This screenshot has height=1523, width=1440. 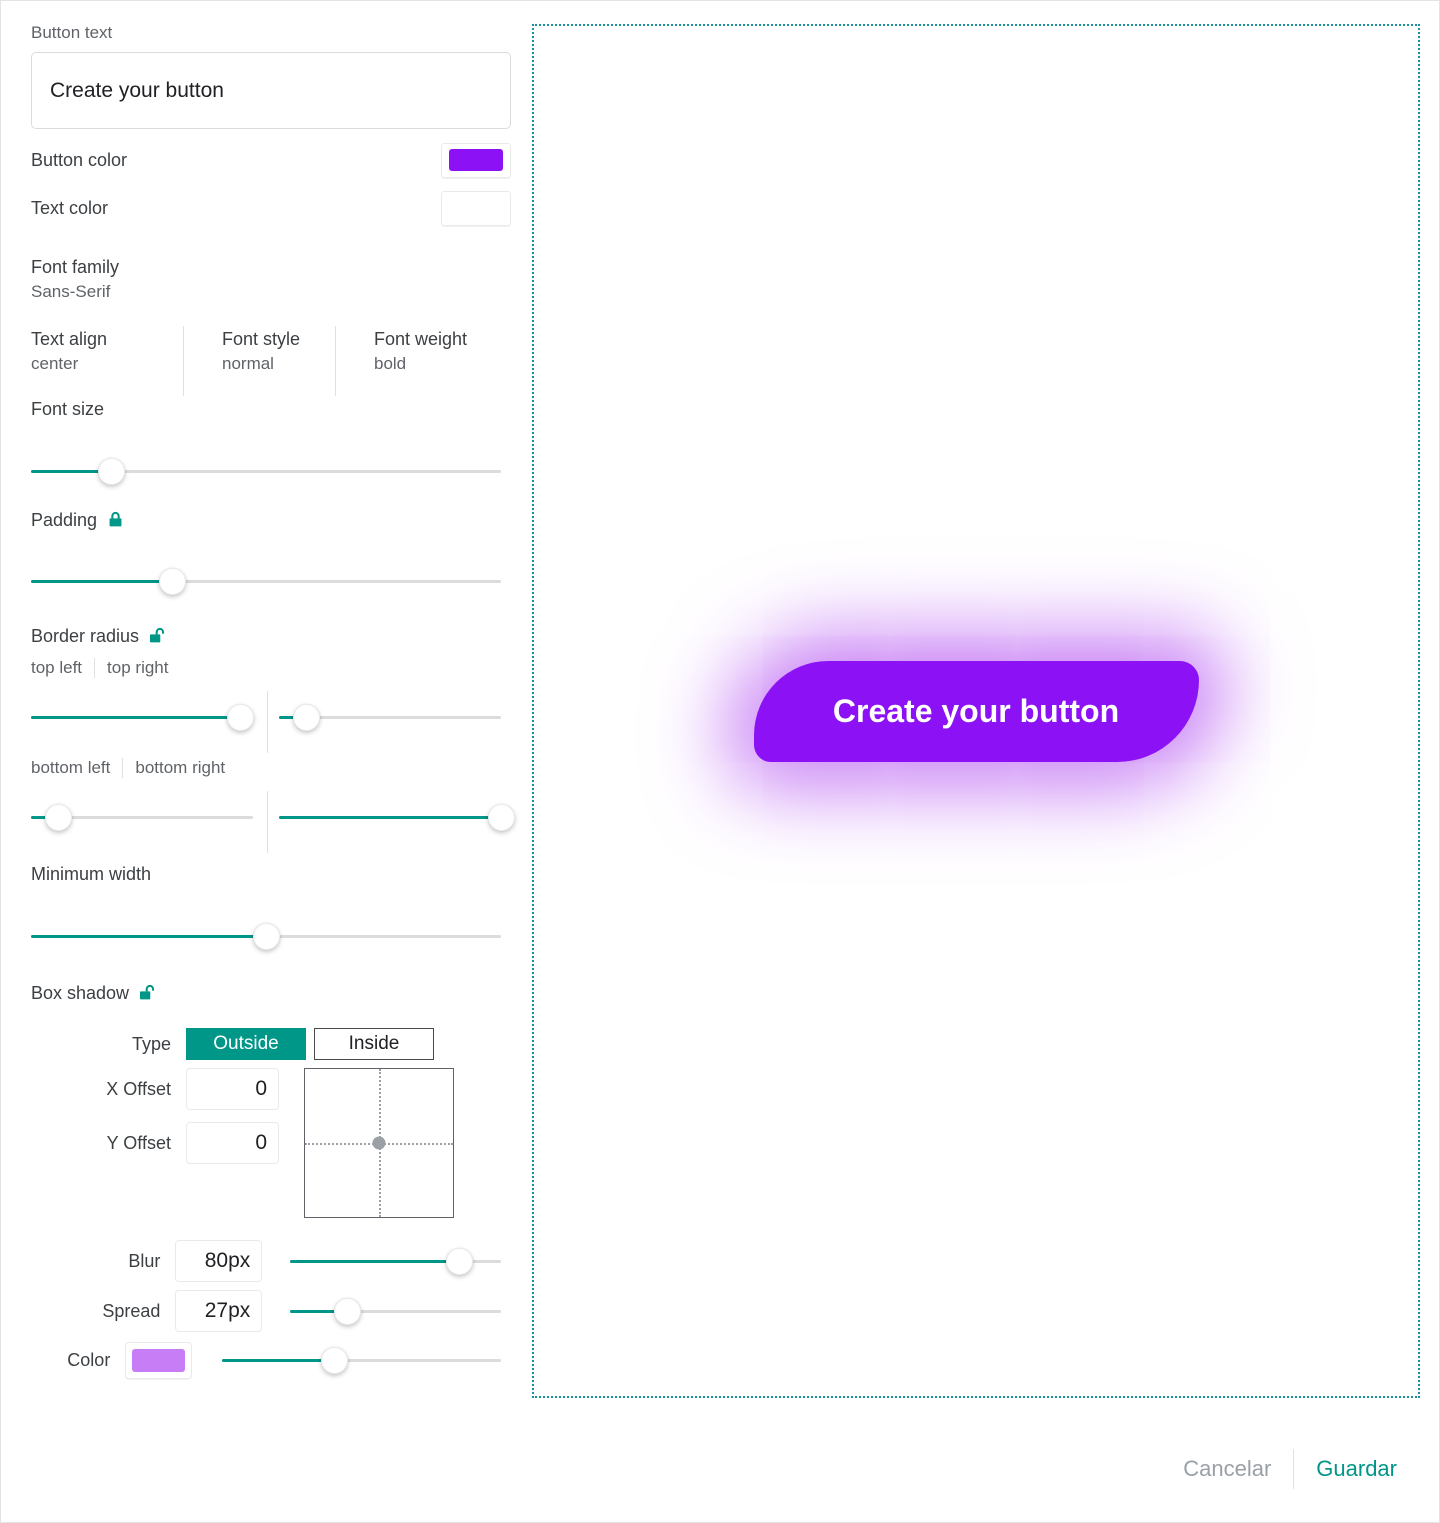 What do you see at coordinates (271, 90) in the screenshot?
I see `button-text-input: Create your button` at bounding box center [271, 90].